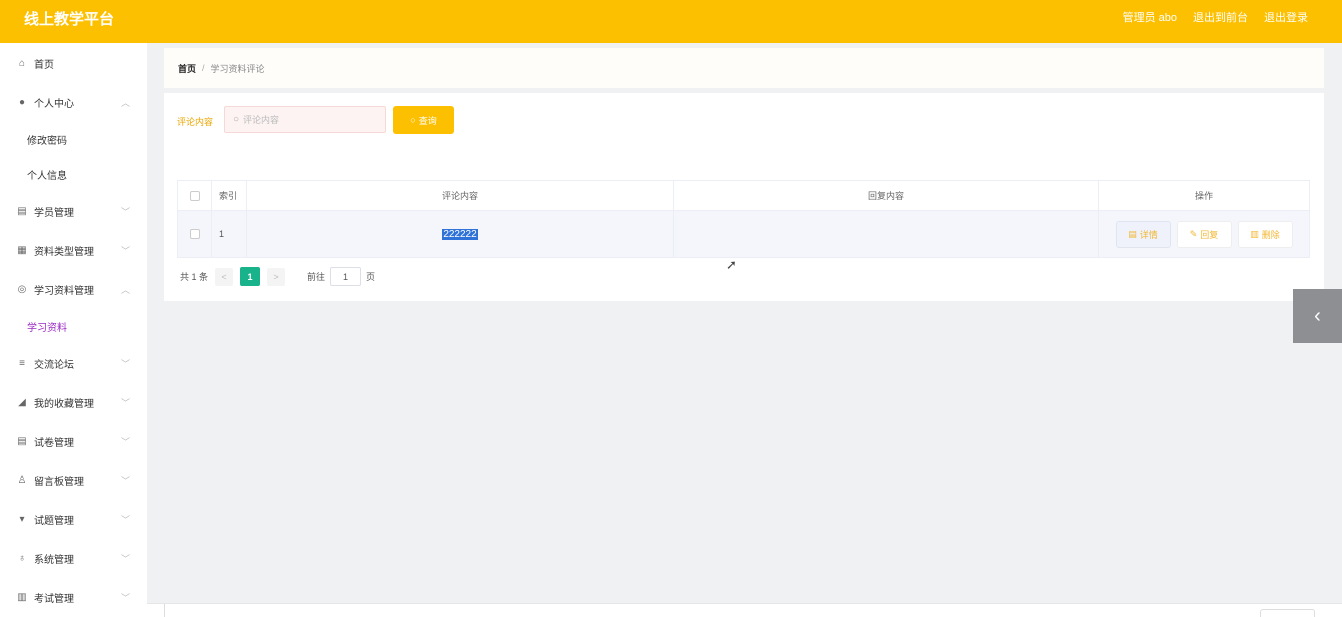  I want to click on bulb-icon: ♁, so click(22, 558).